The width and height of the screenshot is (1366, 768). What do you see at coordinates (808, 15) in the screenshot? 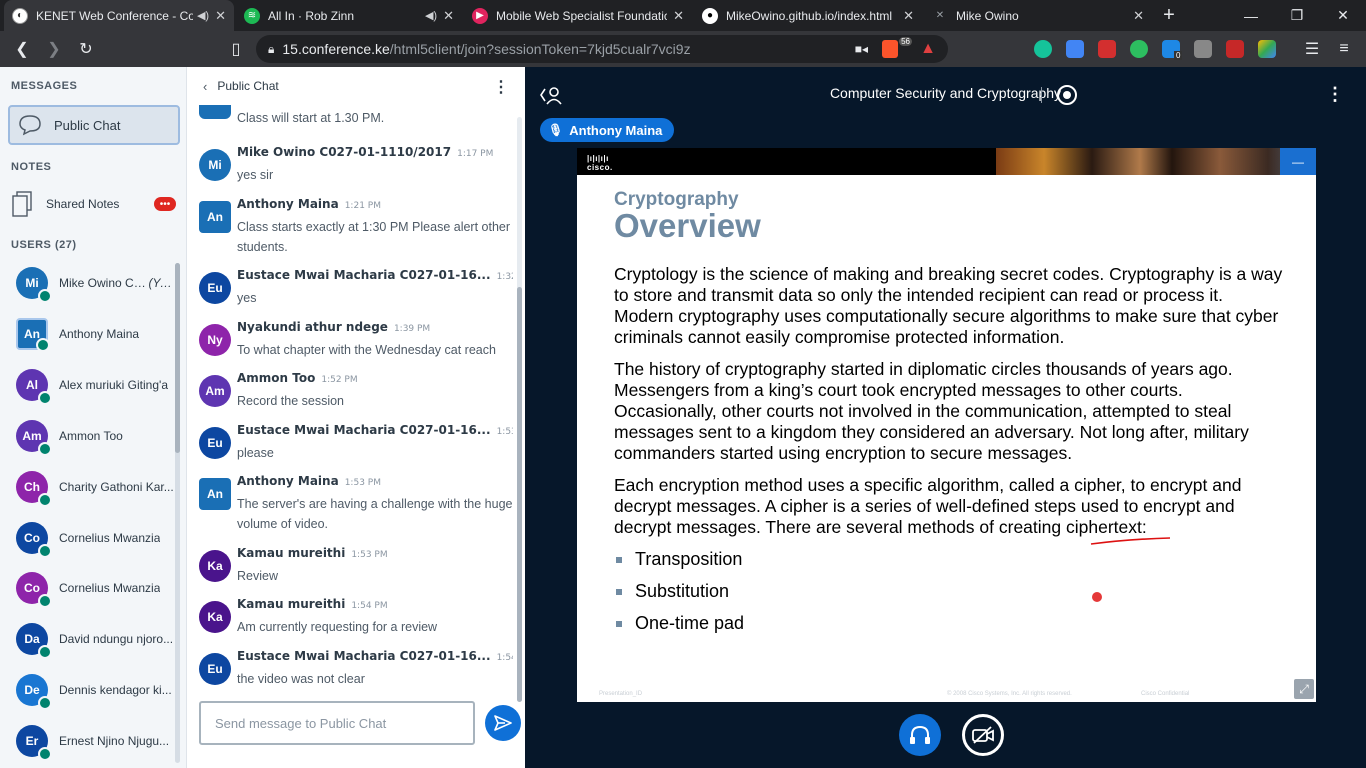
I see `tab-github: ● MikeOwino.github.io/index.html ✕` at bounding box center [808, 15].